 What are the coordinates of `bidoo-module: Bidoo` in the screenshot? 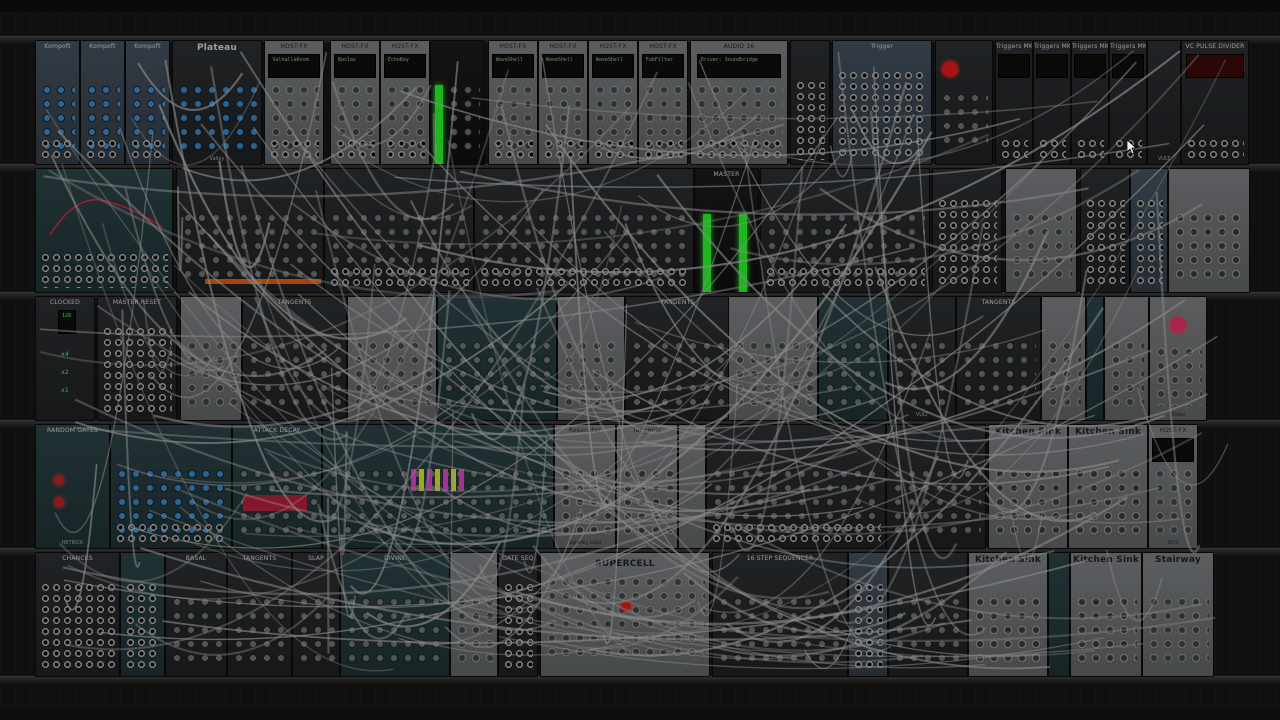 It's located at (1178, 358).